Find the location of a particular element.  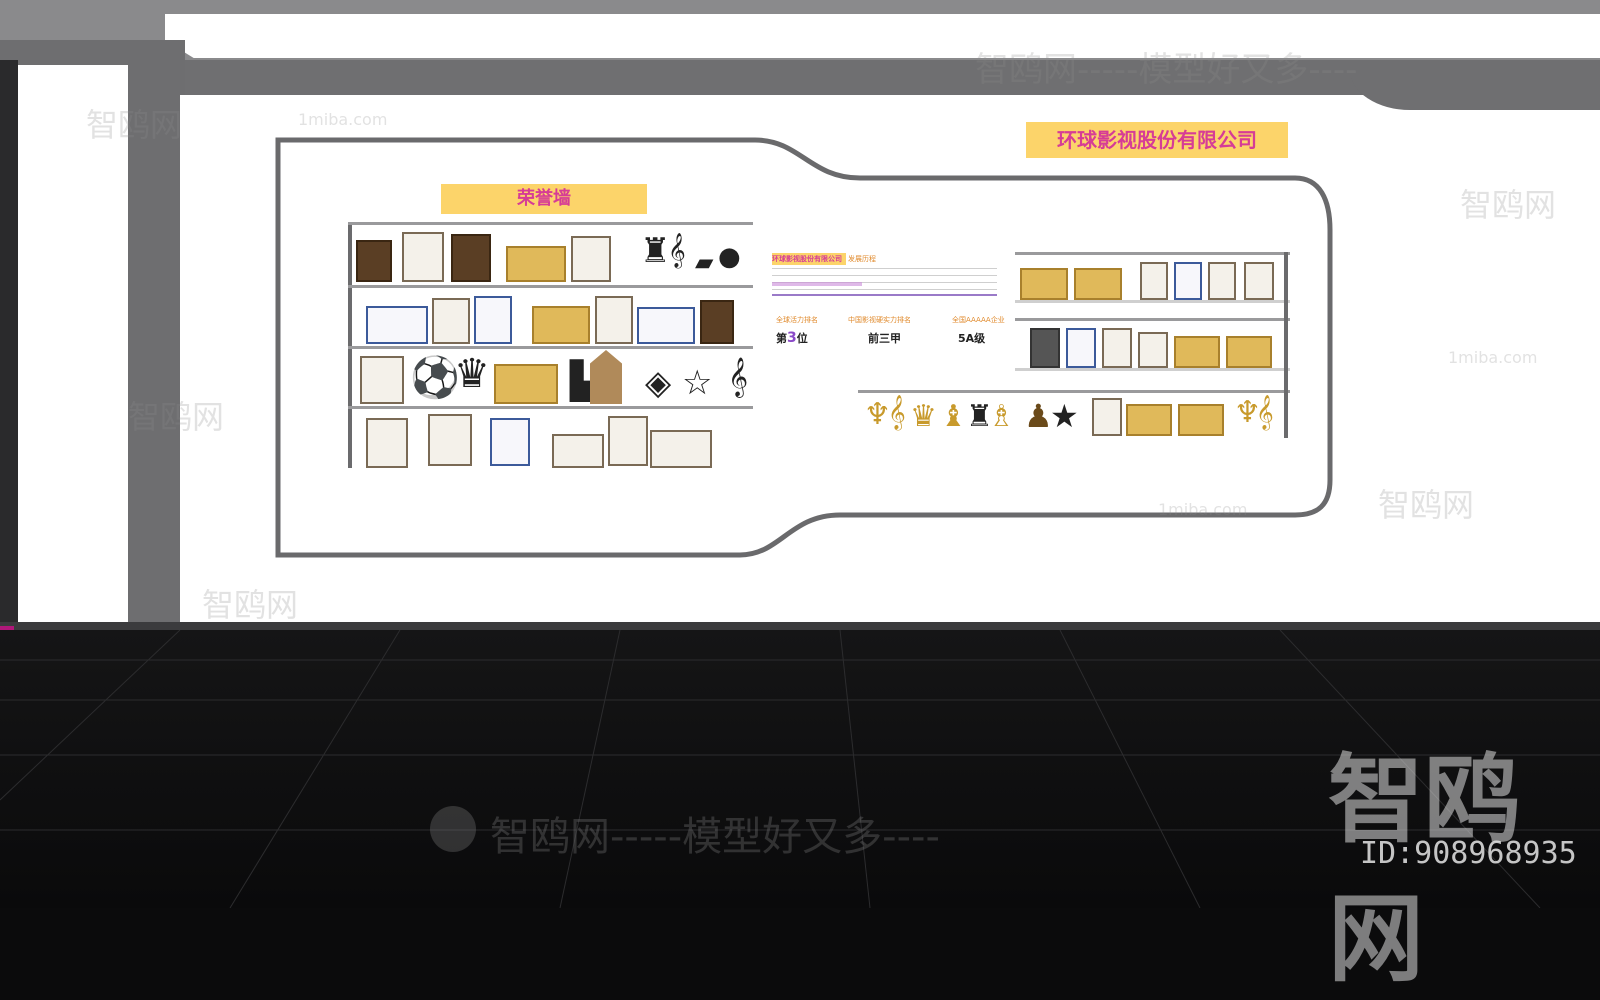

diamond-trophy-icon: ◈ is located at coordinates (658, 383).